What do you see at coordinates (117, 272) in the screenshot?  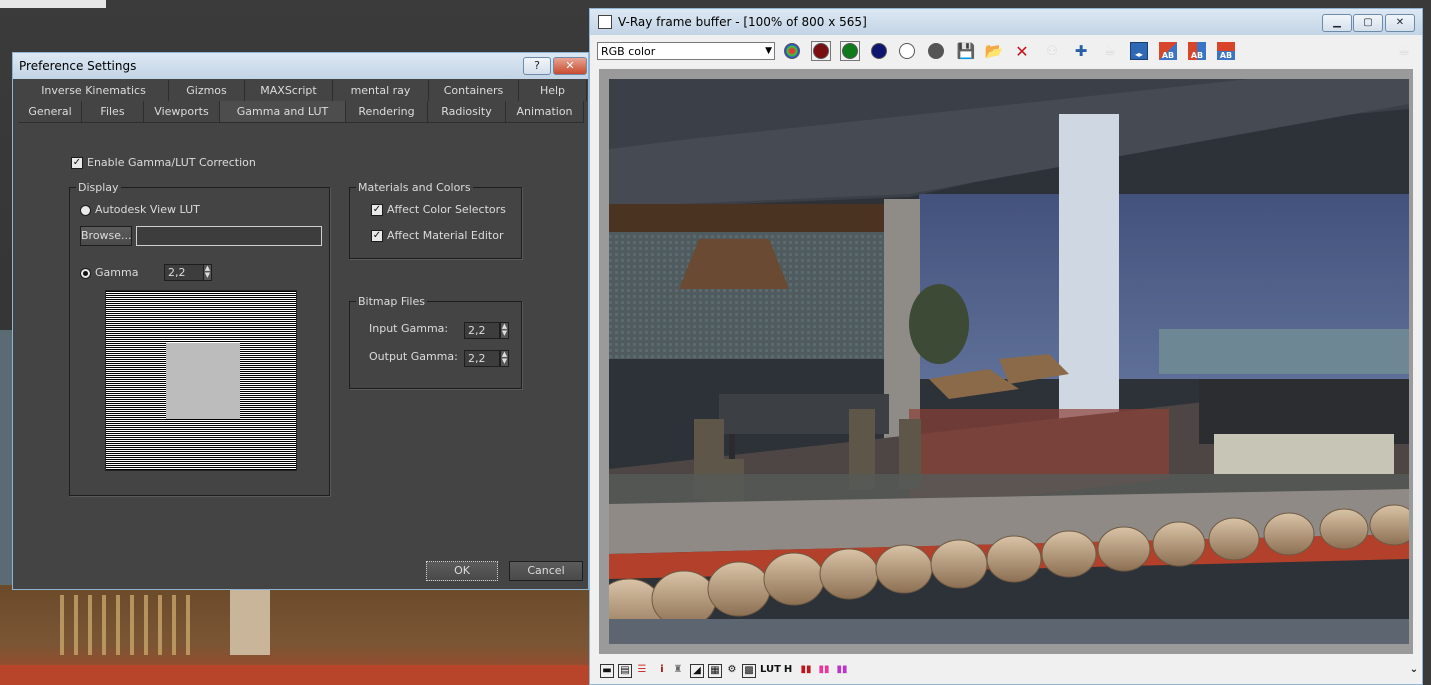 I see `gamma-label: Gamma` at bounding box center [117, 272].